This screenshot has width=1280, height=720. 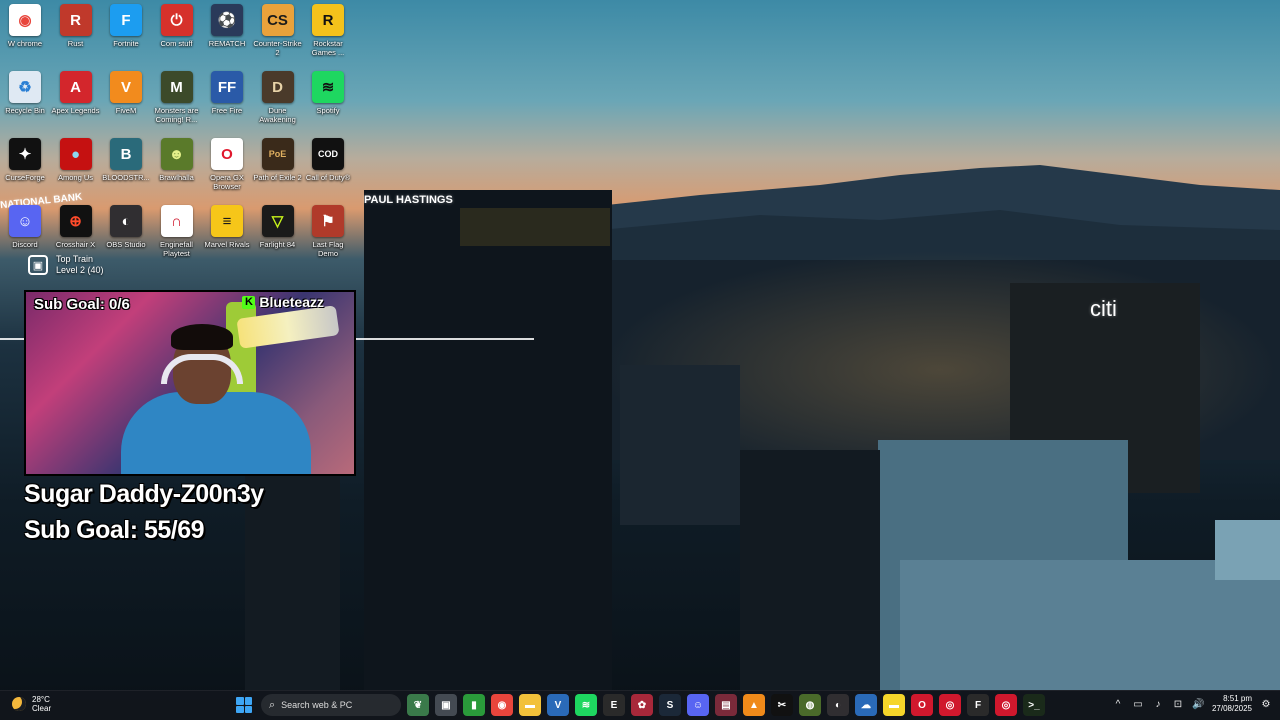 What do you see at coordinates (1178, 704) in the screenshot?
I see `tray-icon: ⊡` at bounding box center [1178, 704].